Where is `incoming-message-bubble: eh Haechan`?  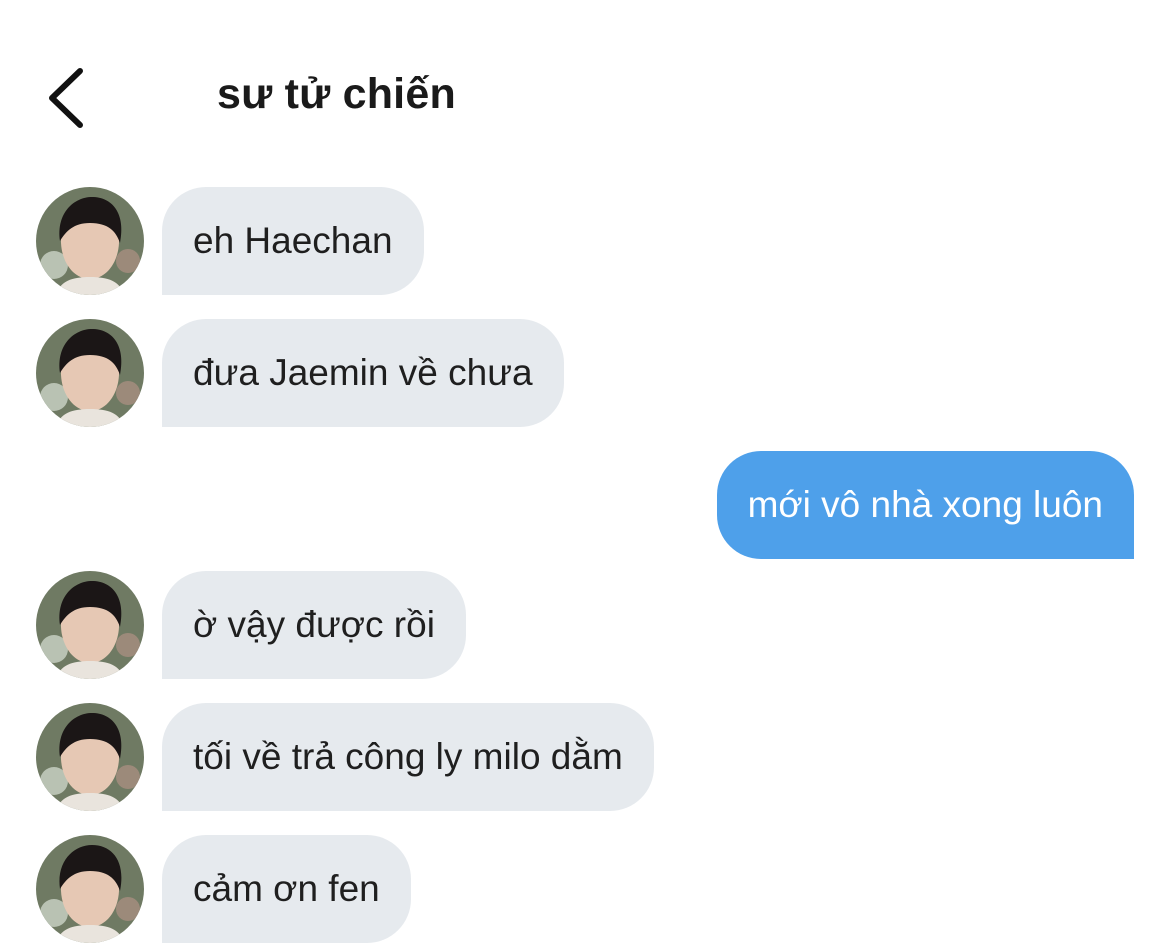
incoming-message-bubble: eh Haechan is located at coordinates (293, 241).